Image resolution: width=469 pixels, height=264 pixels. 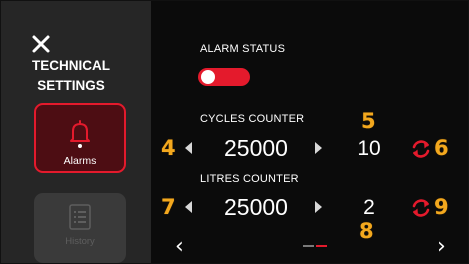 What do you see at coordinates (168, 207) in the screenshot?
I see `callout-badge: 7` at bounding box center [168, 207].